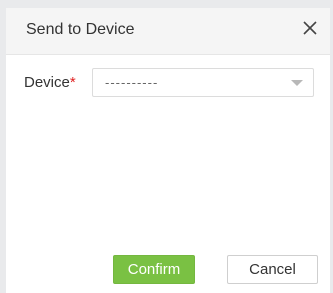 The width and height of the screenshot is (333, 293). What do you see at coordinates (132, 82) in the screenshot?
I see `device-select-value: ----------` at bounding box center [132, 82].